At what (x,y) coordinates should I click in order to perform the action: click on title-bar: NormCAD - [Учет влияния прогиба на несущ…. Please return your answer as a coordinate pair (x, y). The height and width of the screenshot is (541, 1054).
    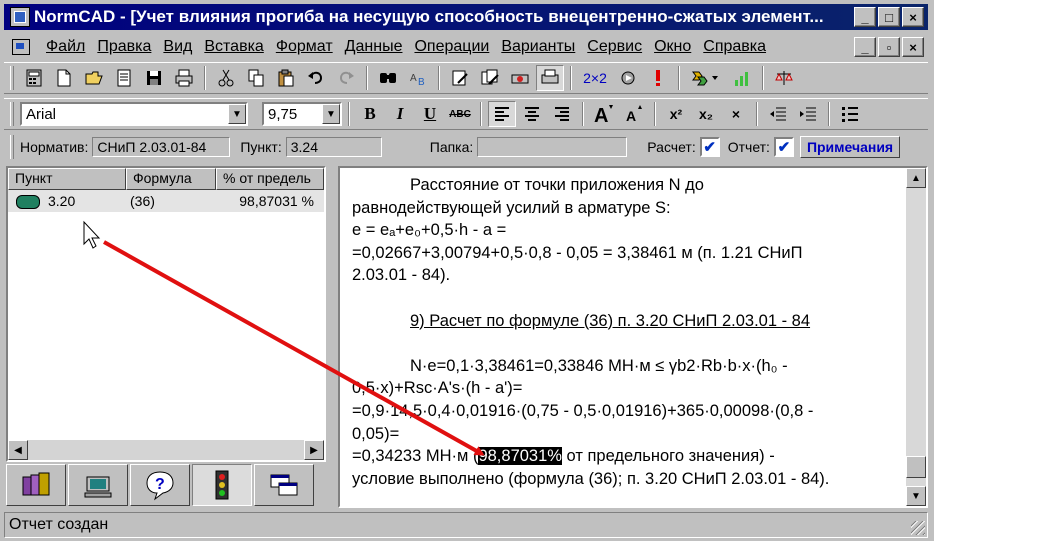
    Looking at the image, I should click on (466, 17).